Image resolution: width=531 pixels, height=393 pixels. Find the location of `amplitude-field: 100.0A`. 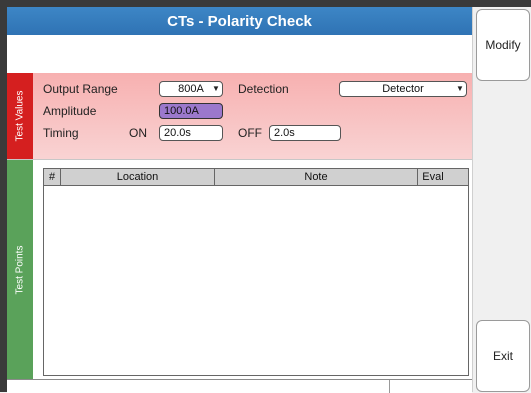

amplitude-field: 100.0A is located at coordinates (191, 111).